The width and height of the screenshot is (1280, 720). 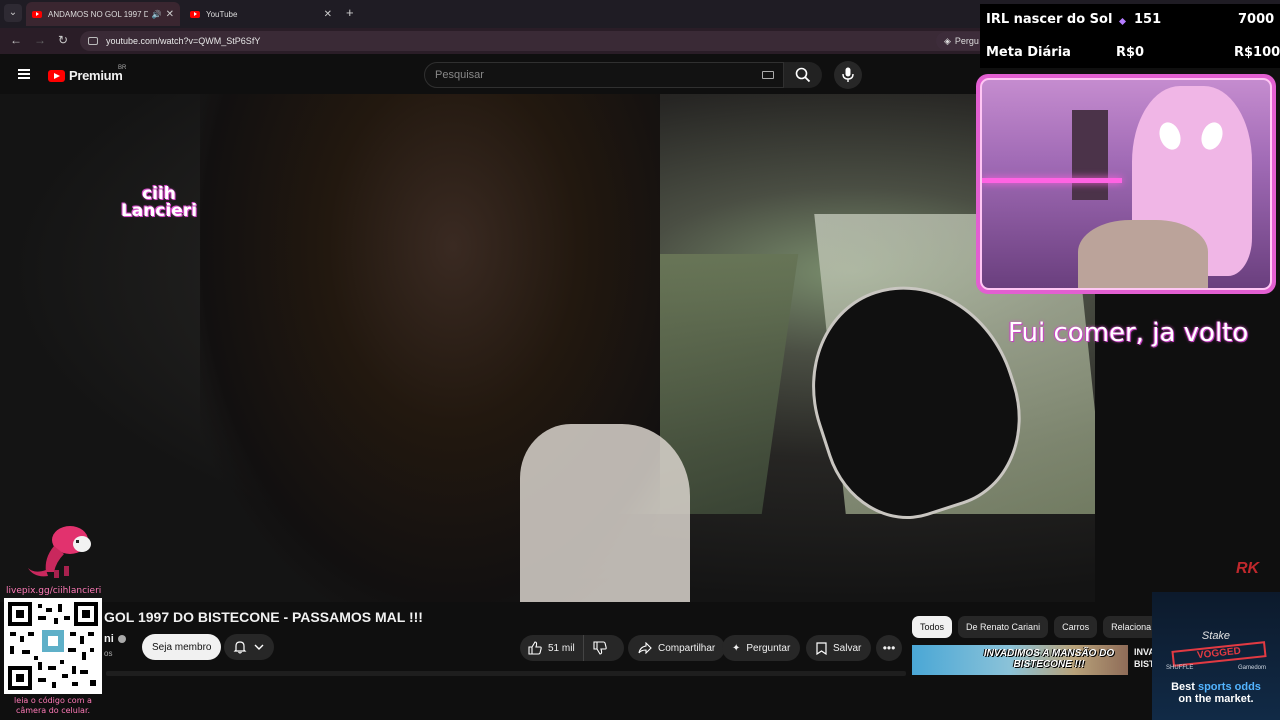 I want to click on ad-stamp: VOGGED, so click(x=1219, y=654).